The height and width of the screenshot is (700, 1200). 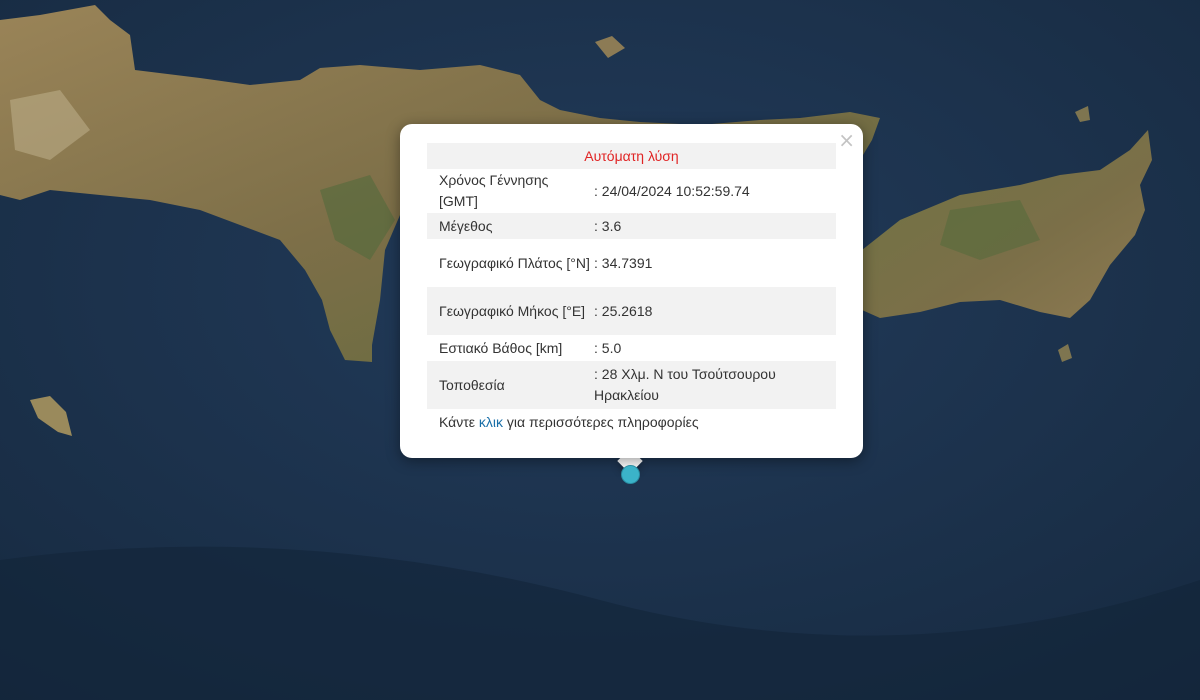 What do you see at coordinates (509, 385) in the screenshot?
I see `location-label: Τοποθεσία` at bounding box center [509, 385].